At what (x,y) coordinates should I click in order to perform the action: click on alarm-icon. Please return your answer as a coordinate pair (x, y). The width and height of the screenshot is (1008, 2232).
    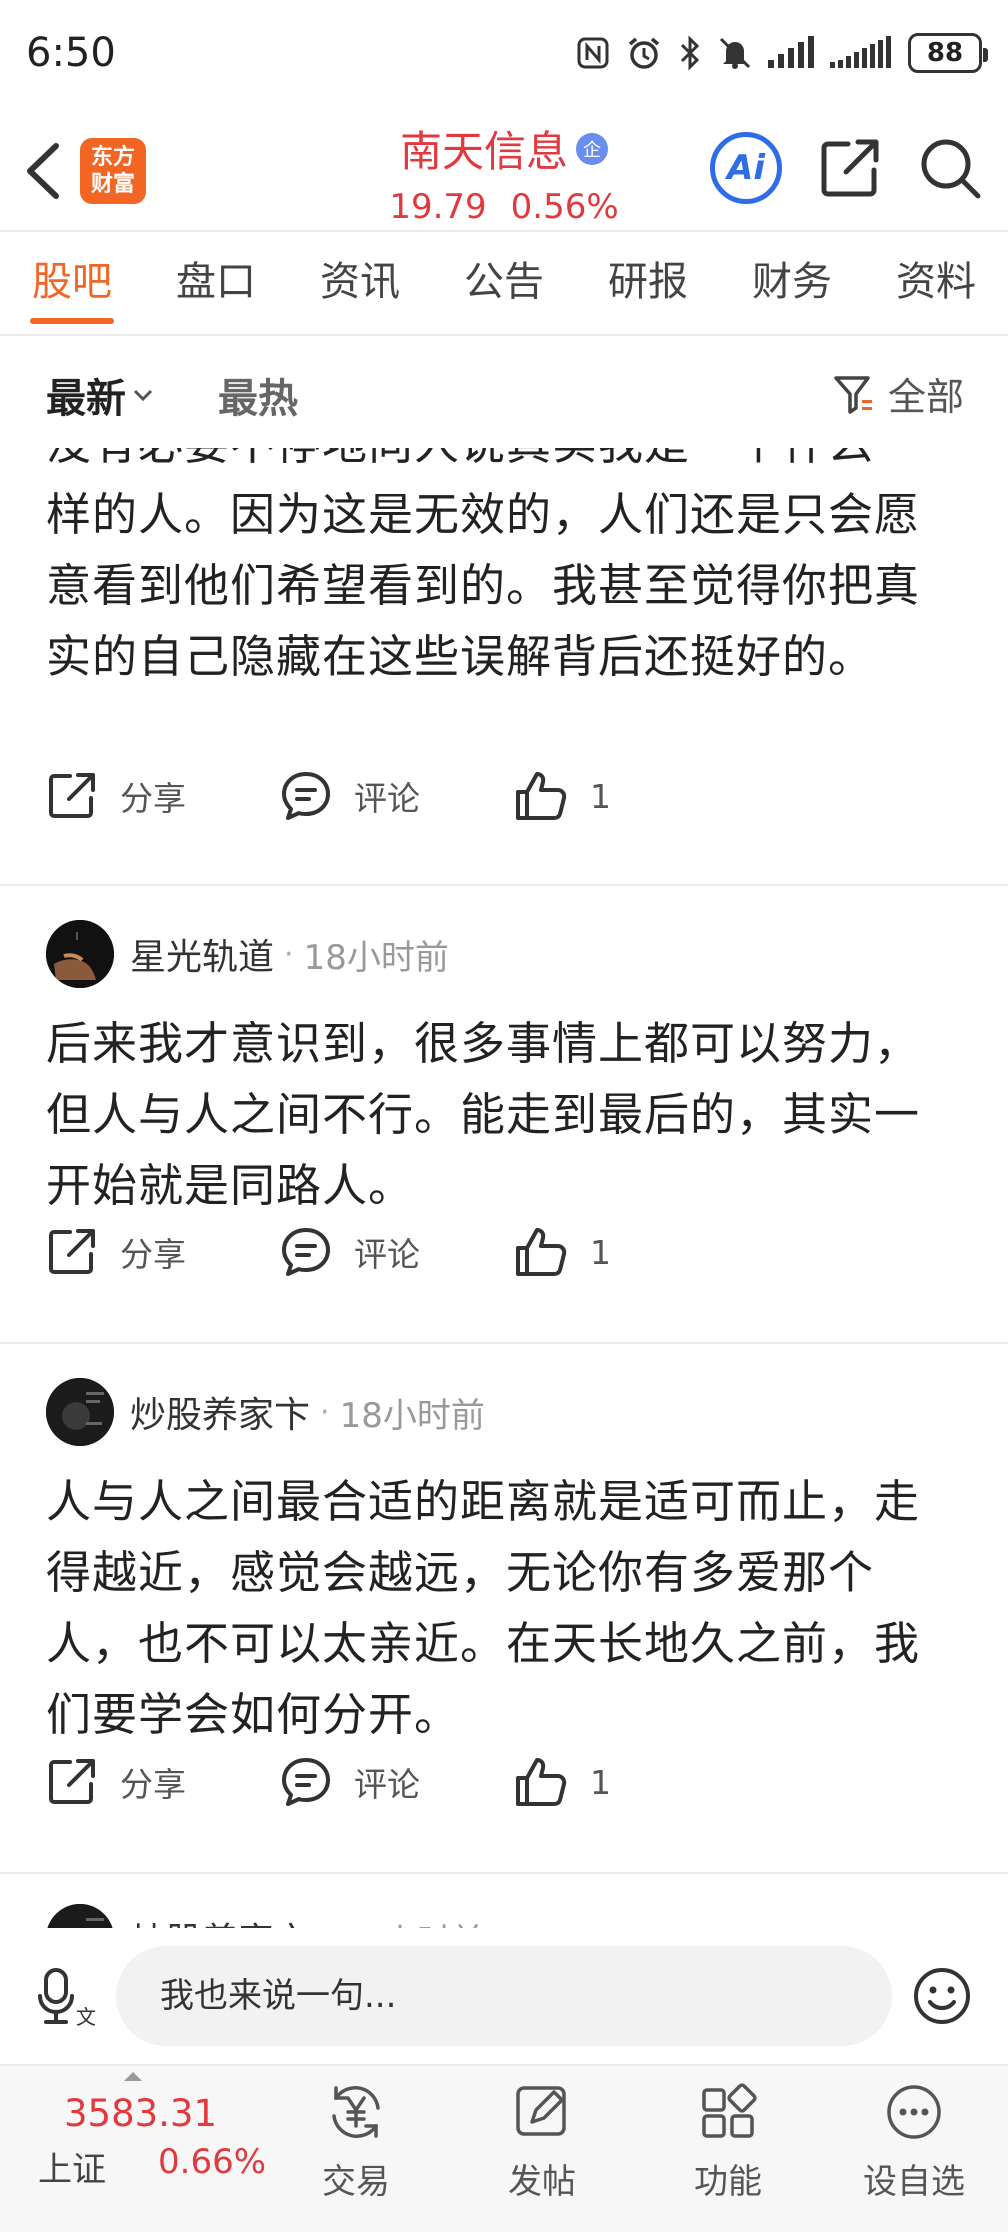
    Looking at the image, I should click on (644, 53).